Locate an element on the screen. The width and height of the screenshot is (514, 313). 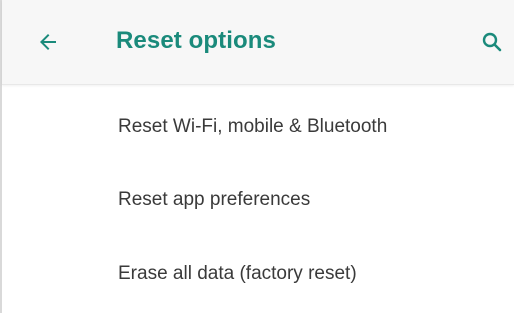
back-button is located at coordinates (48, 42).